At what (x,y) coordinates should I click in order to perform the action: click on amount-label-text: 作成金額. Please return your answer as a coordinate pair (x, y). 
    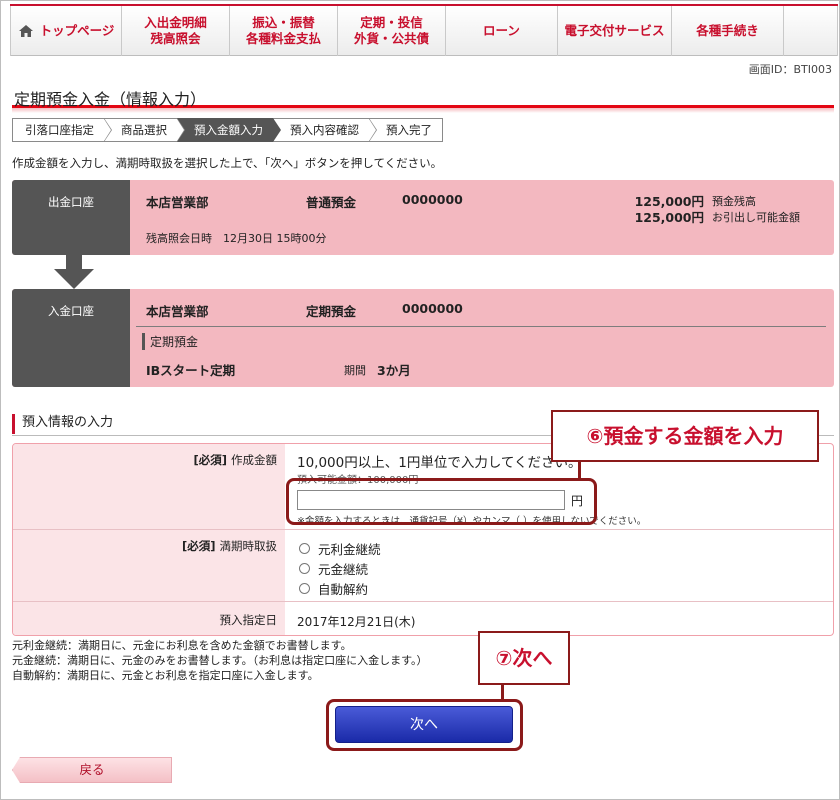
    Looking at the image, I should click on (254, 460).